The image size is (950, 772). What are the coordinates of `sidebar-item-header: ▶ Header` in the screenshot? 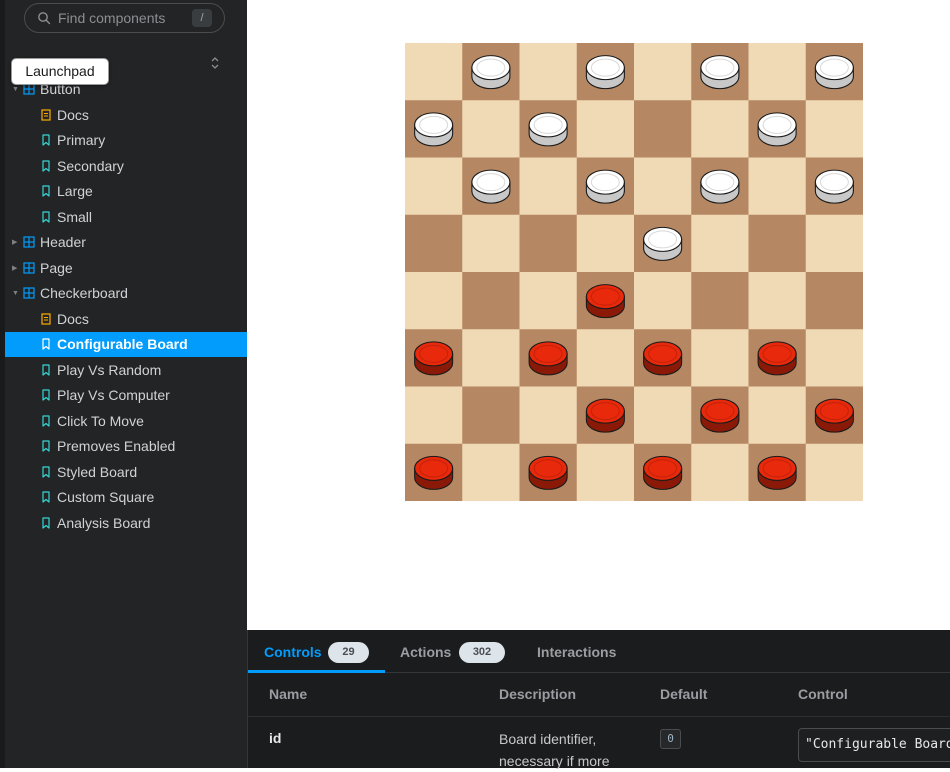 It's located at (126, 242).